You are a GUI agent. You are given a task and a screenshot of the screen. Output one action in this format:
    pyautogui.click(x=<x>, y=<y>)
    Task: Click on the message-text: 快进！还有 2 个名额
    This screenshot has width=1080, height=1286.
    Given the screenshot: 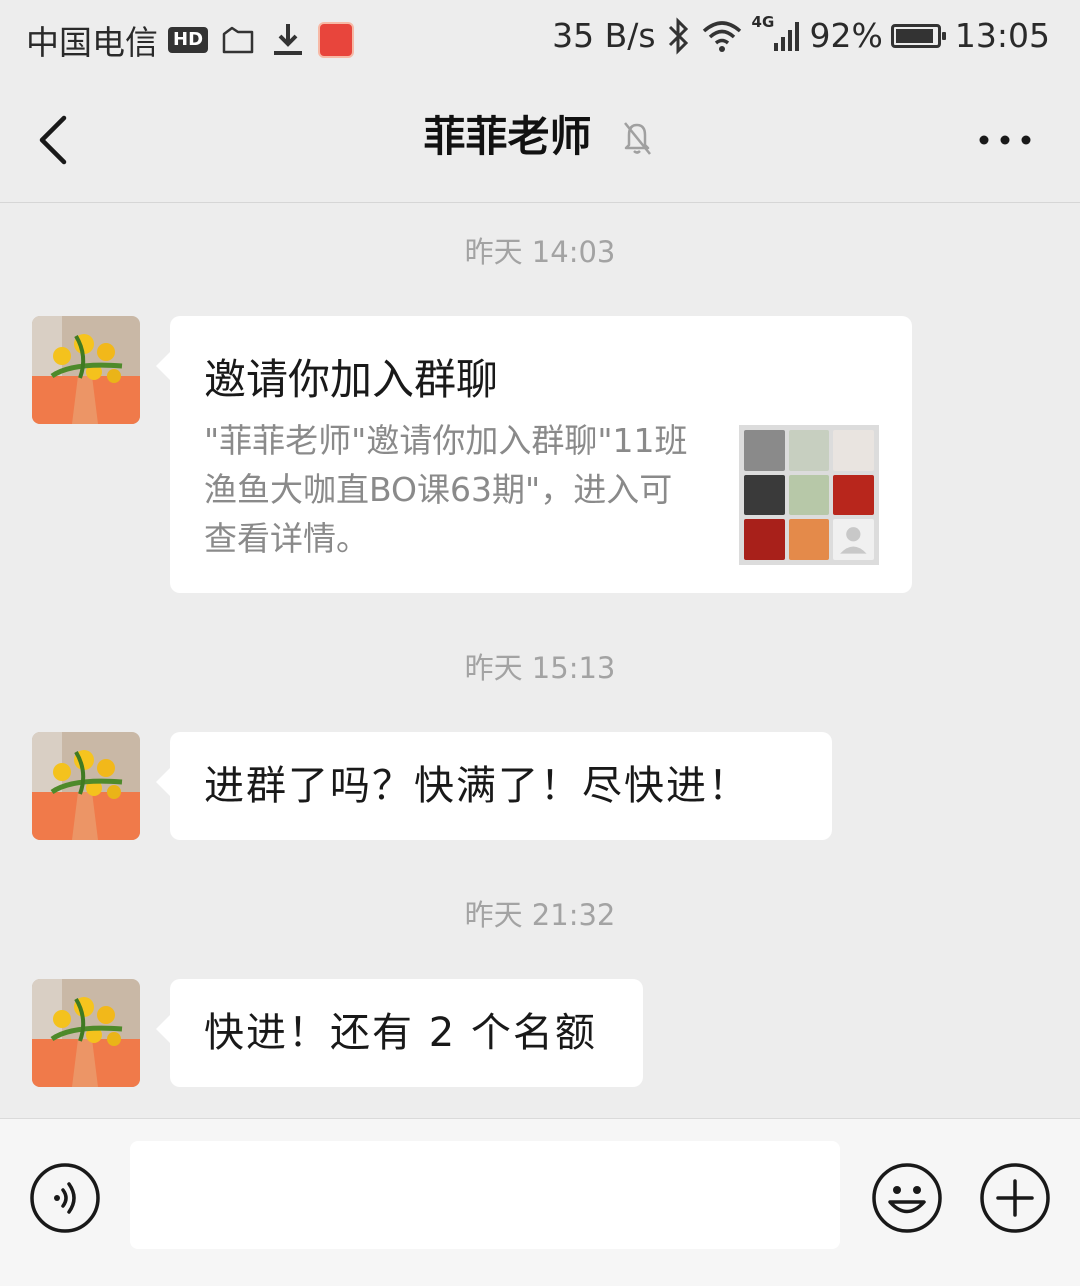 What is the action you would take?
    pyautogui.click(x=400, y=1033)
    